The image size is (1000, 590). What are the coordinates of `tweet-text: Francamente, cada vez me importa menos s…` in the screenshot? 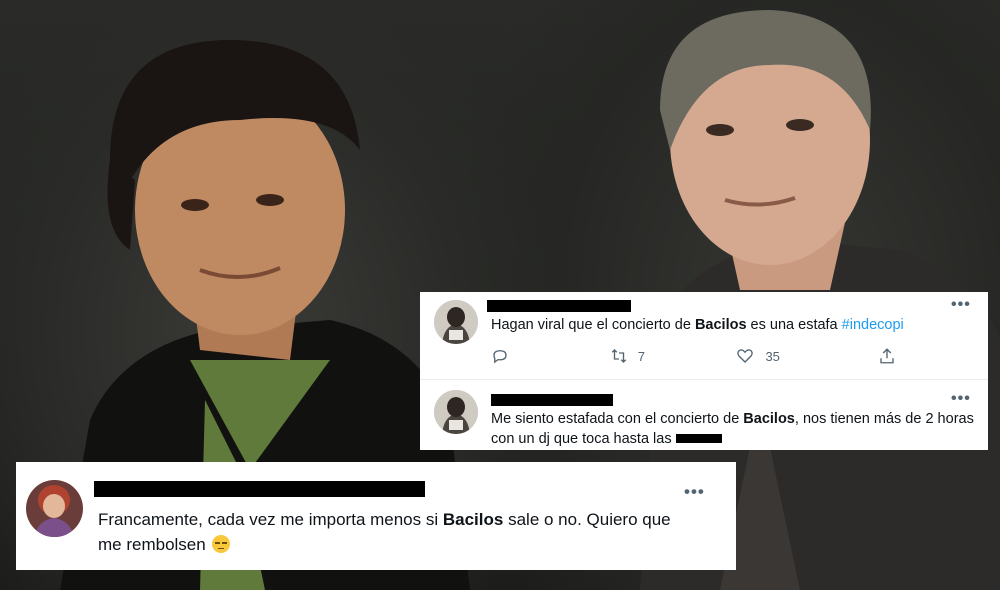 It's located at (384, 532).